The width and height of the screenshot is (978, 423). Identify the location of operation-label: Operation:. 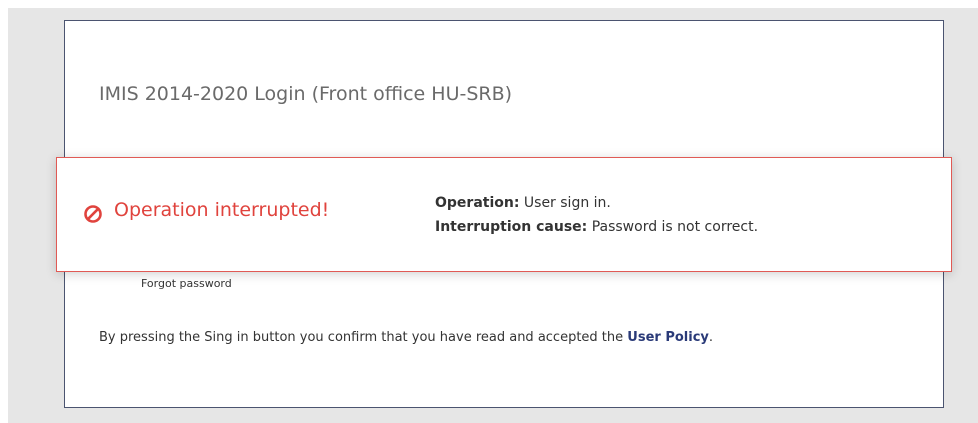
(477, 203).